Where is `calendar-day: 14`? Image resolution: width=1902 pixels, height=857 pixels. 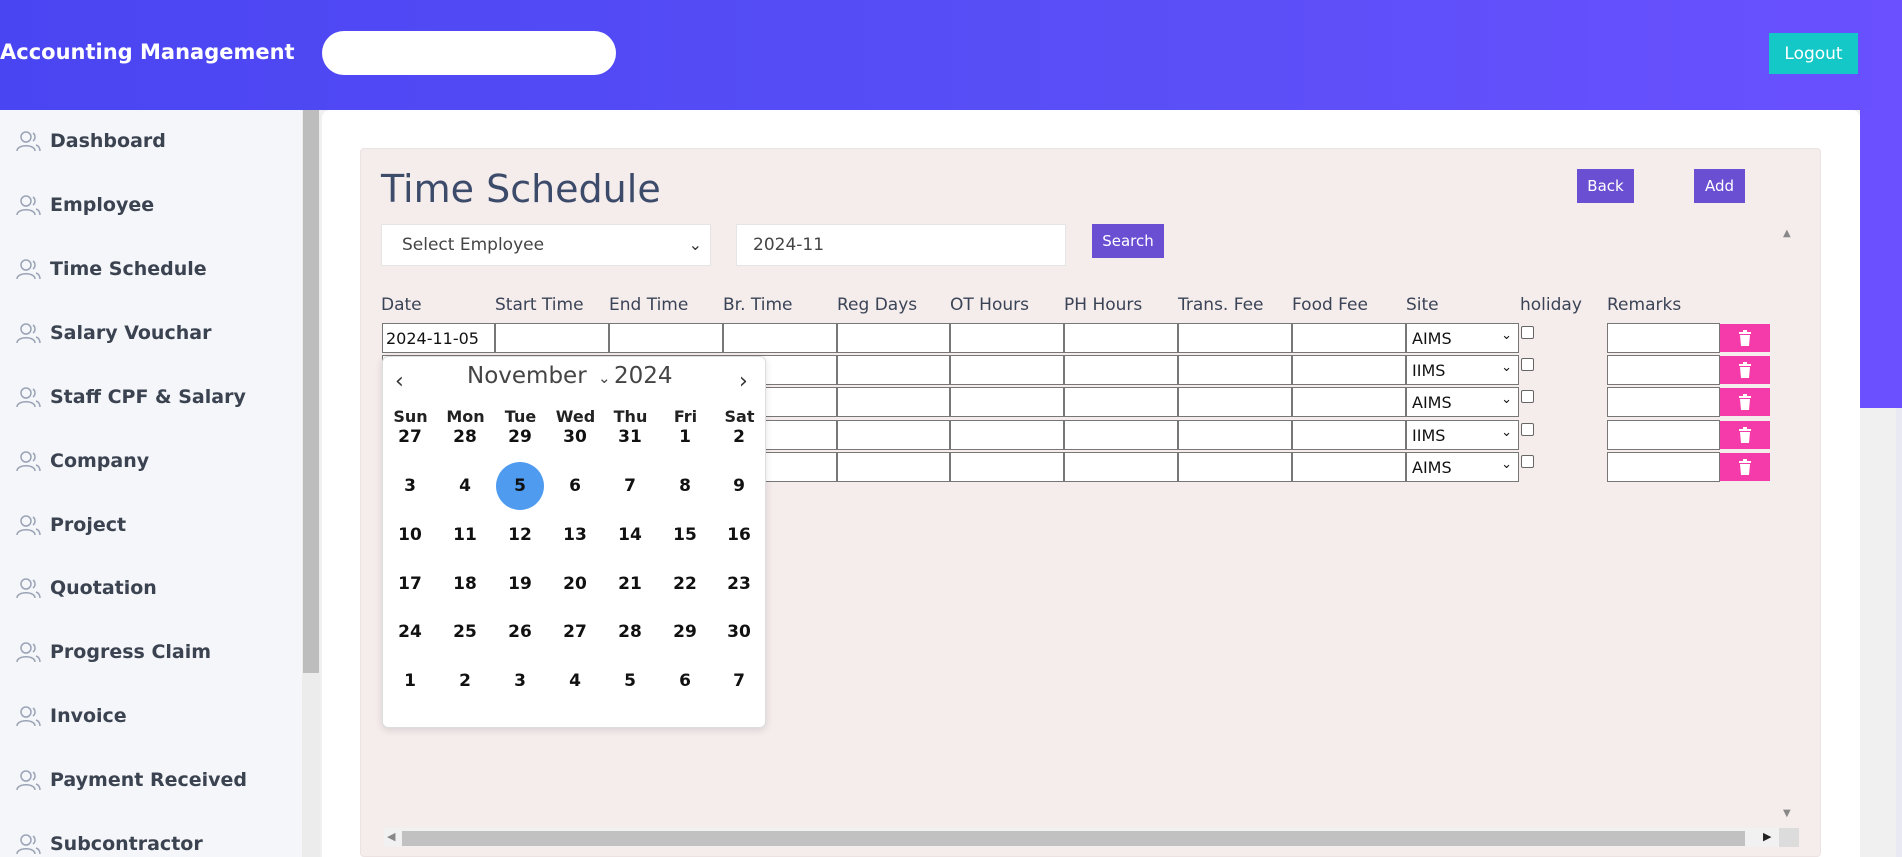 calendar-day: 14 is located at coordinates (630, 535).